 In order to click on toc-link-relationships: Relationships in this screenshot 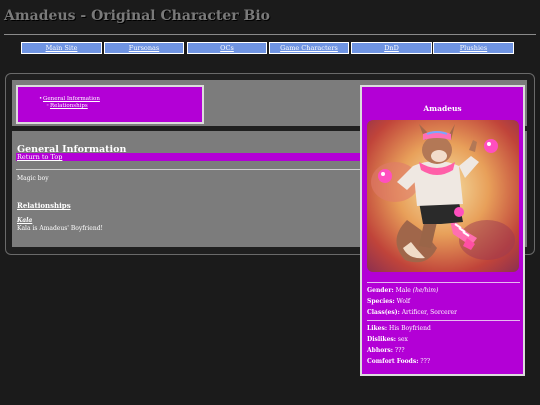, I will do `click(69, 106)`.